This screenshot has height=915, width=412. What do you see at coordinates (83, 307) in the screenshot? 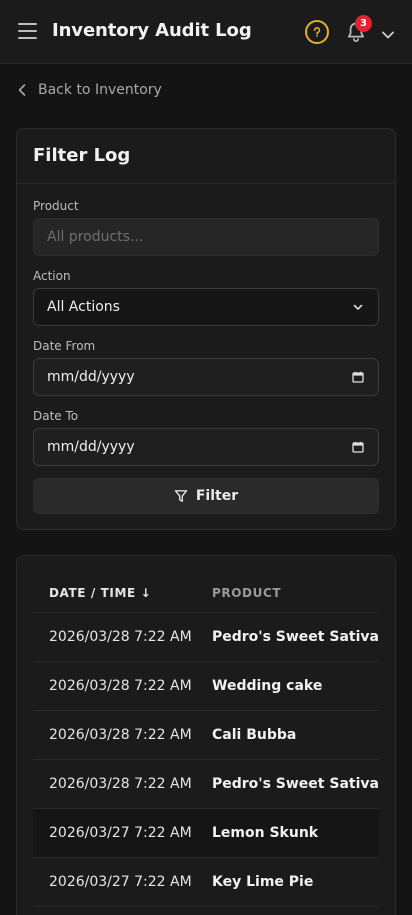
I see `action-select-value: All Actions` at bounding box center [83, 307].